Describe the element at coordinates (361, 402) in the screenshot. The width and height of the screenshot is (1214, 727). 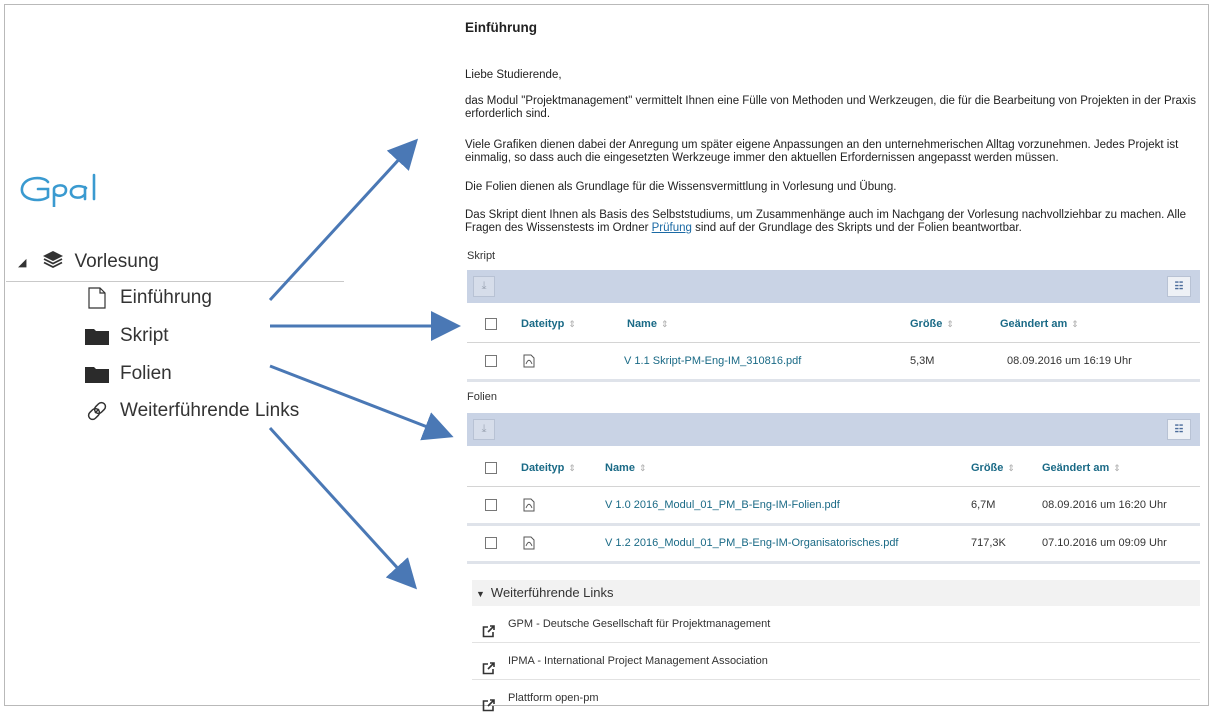
I see `arrow-folien` at that location.